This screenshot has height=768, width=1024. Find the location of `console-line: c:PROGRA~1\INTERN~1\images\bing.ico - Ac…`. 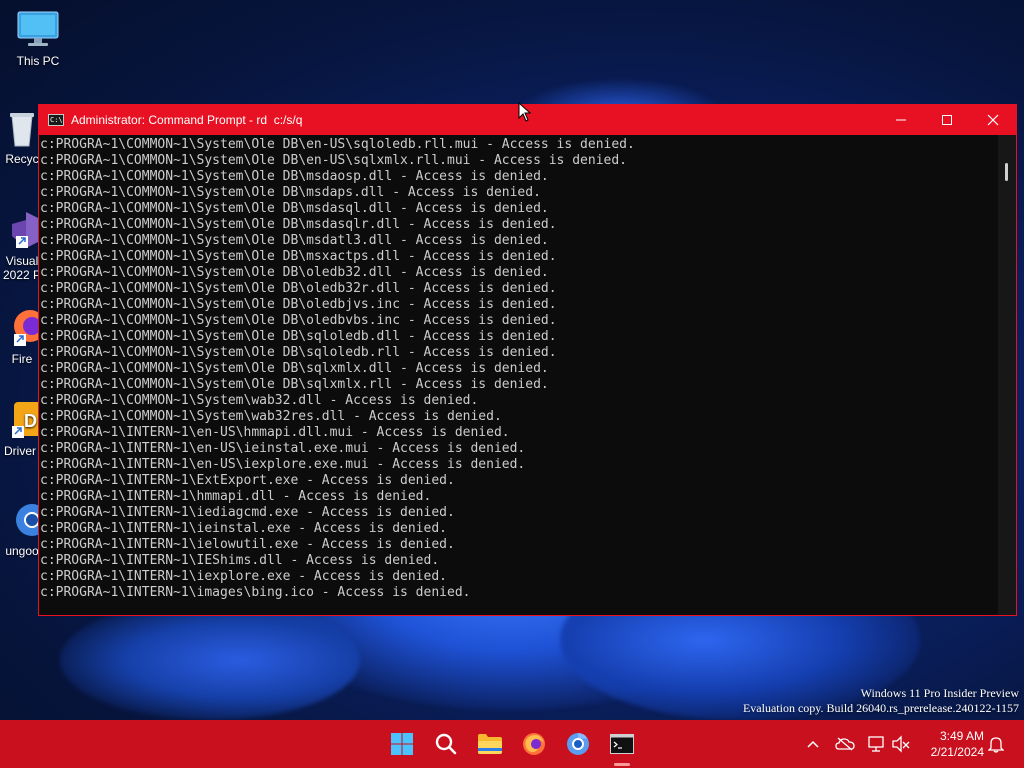

console-line: c:PROGRA~1\INTERN~1\images\bing.ico - Ac… is located at coordinates (255, 592).